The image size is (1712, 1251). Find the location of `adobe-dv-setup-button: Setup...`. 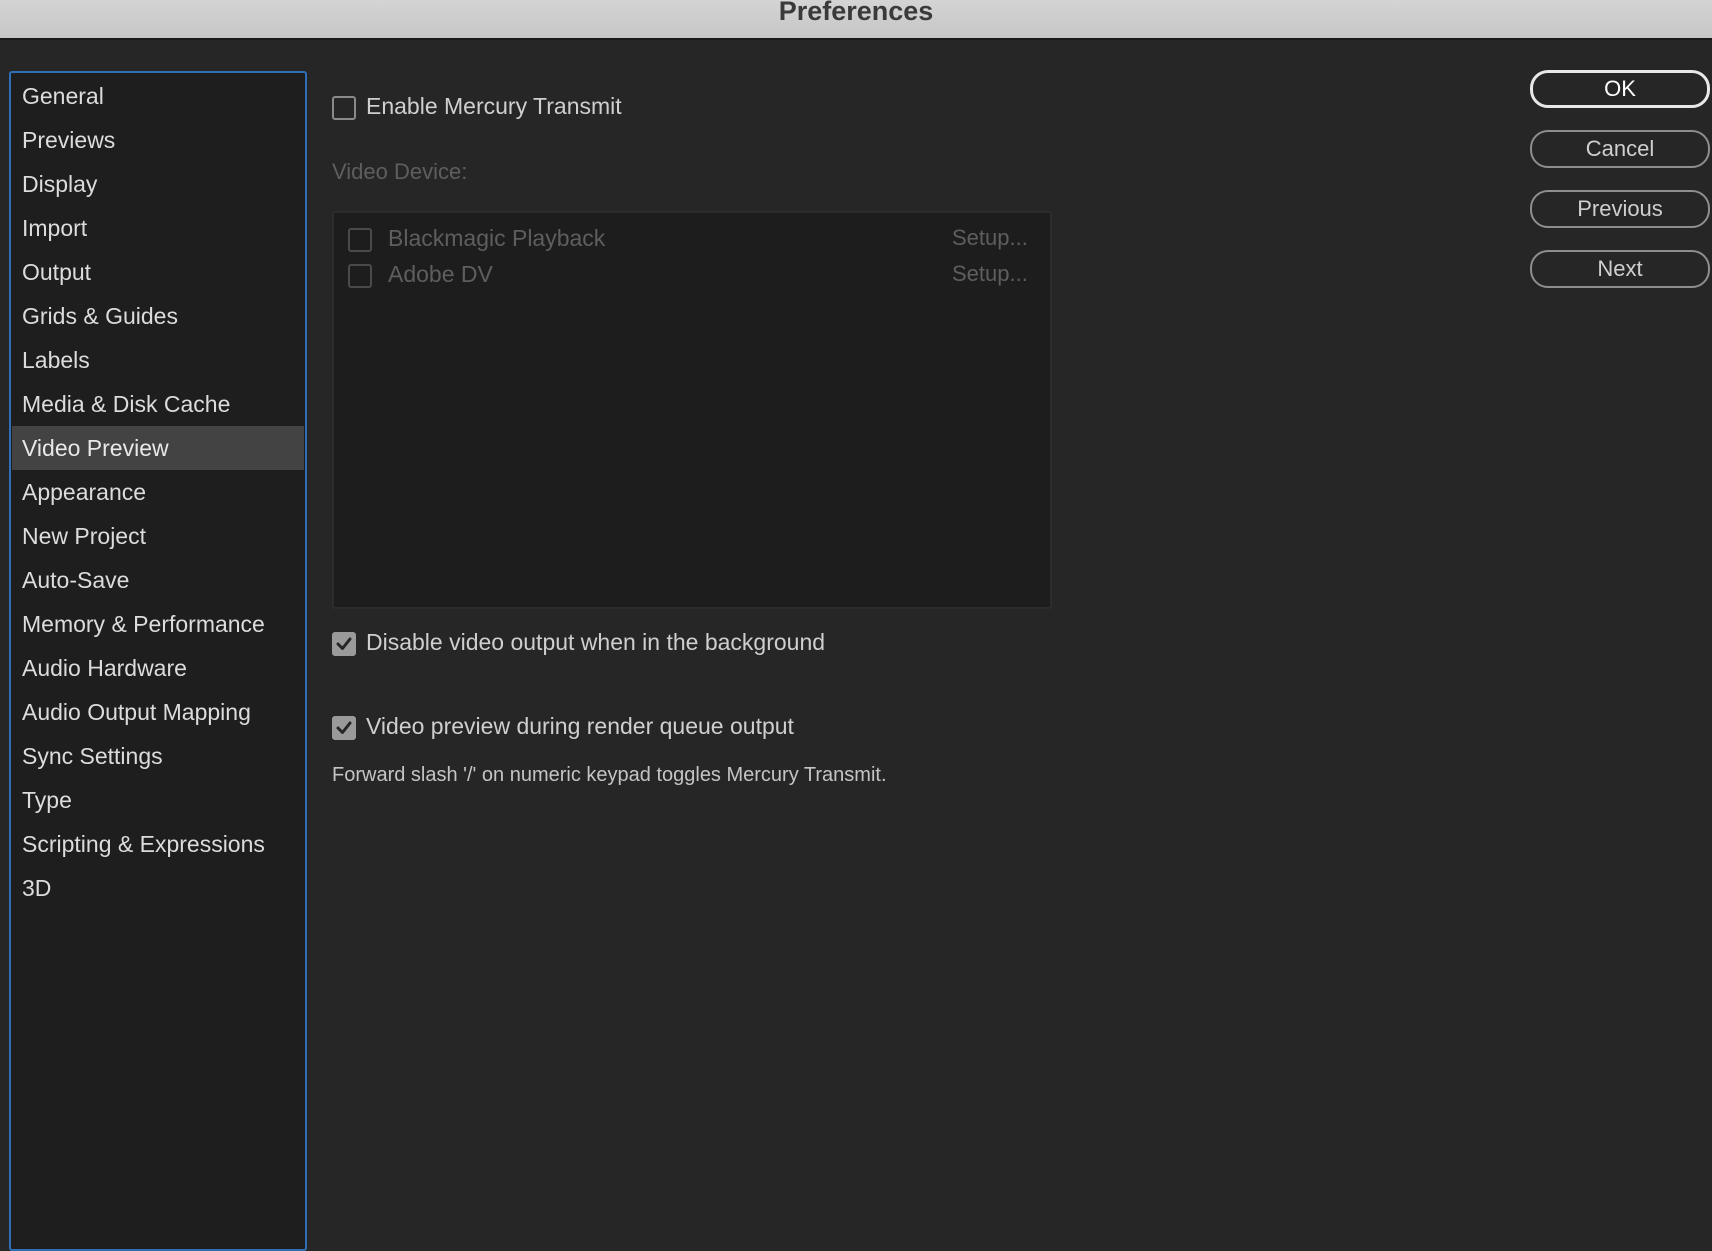

adobe-dv-setup-button: Setup... is located at coordinates (990, 274).